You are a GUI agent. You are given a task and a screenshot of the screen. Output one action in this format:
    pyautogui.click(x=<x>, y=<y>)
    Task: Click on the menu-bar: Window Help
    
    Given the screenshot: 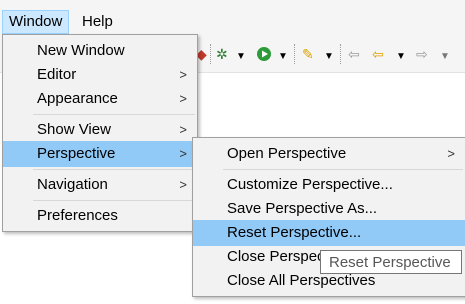 What is the action you would take?
    pyautogui.click(x=232, y=18)
    